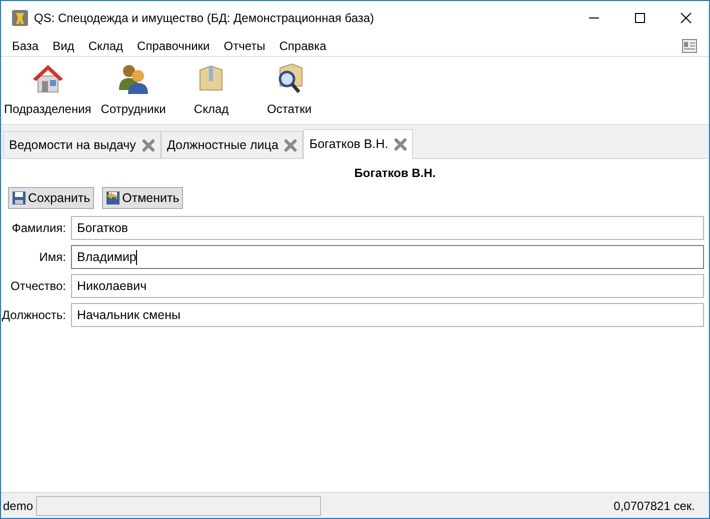  Describe the element at coordinates (38, 228) in the screenshot. I see `field-label: Фамилия:` at that location.